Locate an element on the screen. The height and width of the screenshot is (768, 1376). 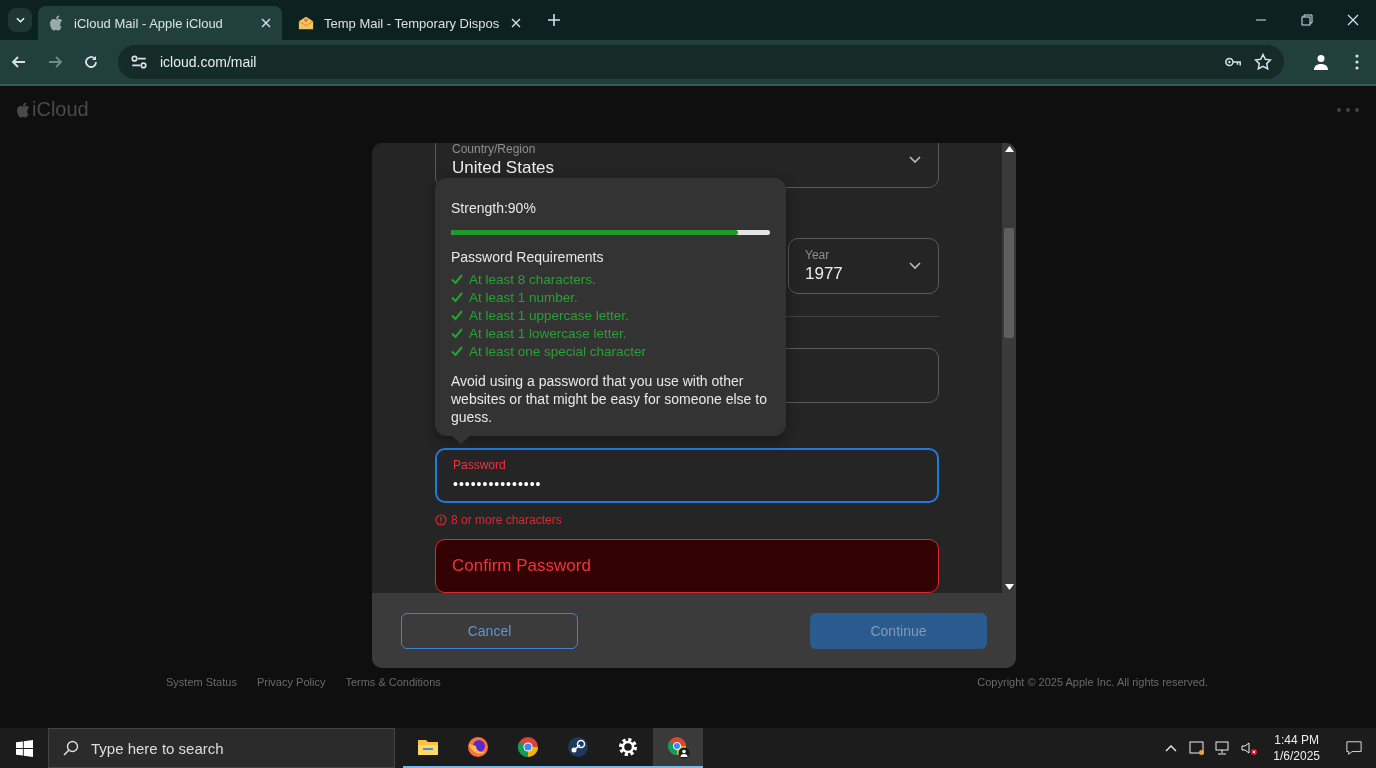
requirement-text: At least 1 number. is located at coordinates (523, 297).